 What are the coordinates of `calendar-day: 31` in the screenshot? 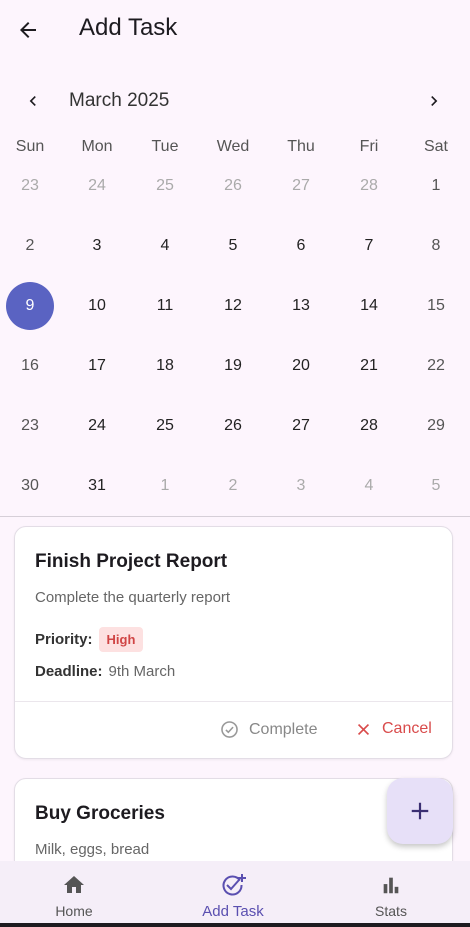 It's located at (97, 486).